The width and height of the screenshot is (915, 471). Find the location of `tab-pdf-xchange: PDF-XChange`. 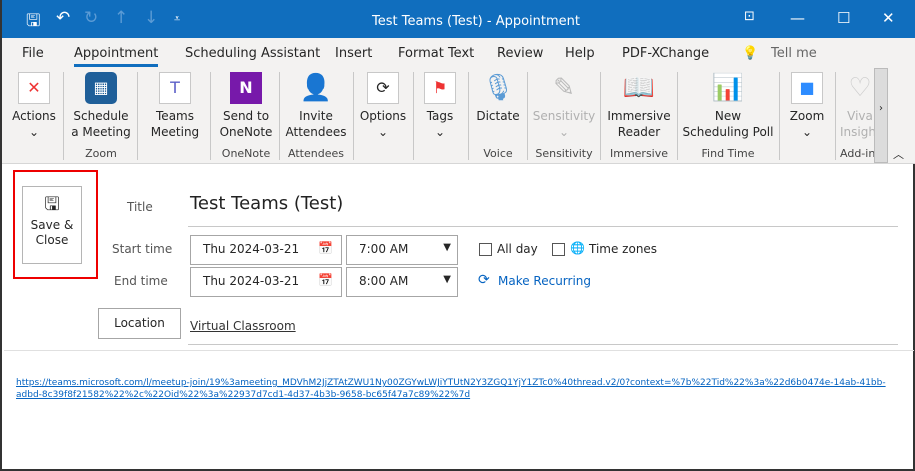

tab-pdf-xchange: PDF-XChange is located at coordinates (665, 53).